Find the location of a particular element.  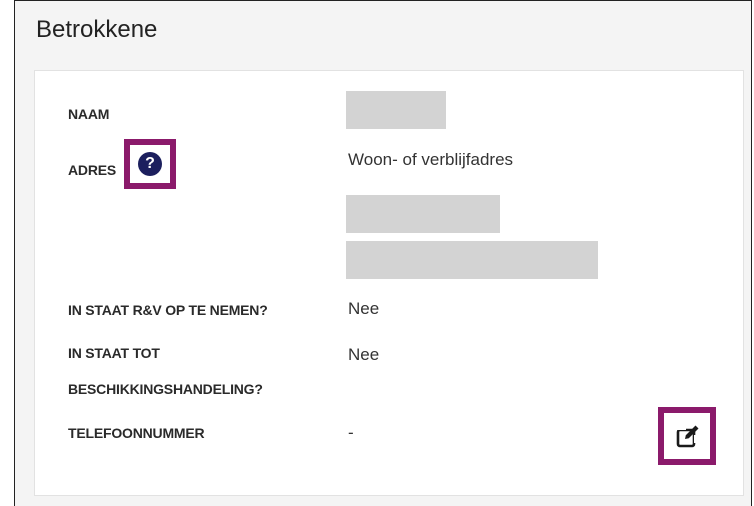

question-circle-icon: ? is located at coordinates (150, 164).